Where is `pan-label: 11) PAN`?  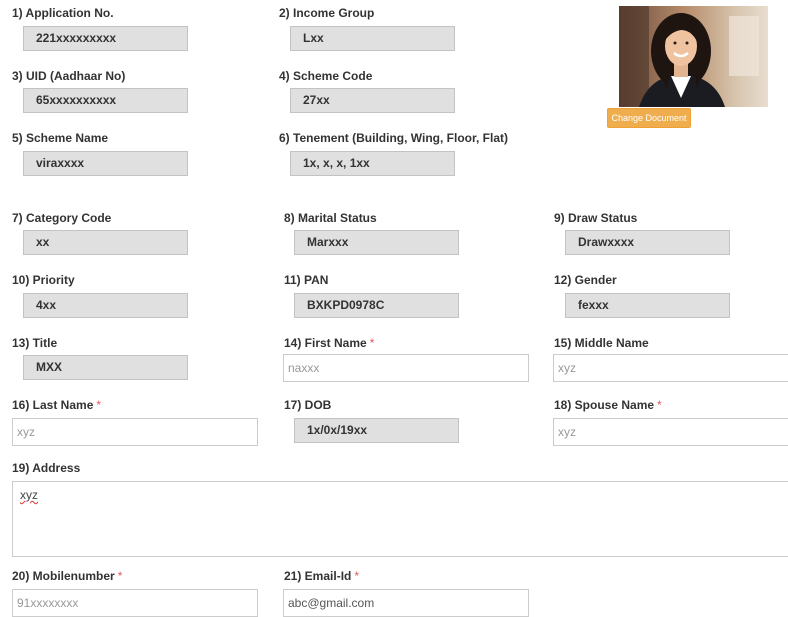 pan-label: 11) PAN is located at coordinates (306, 280).